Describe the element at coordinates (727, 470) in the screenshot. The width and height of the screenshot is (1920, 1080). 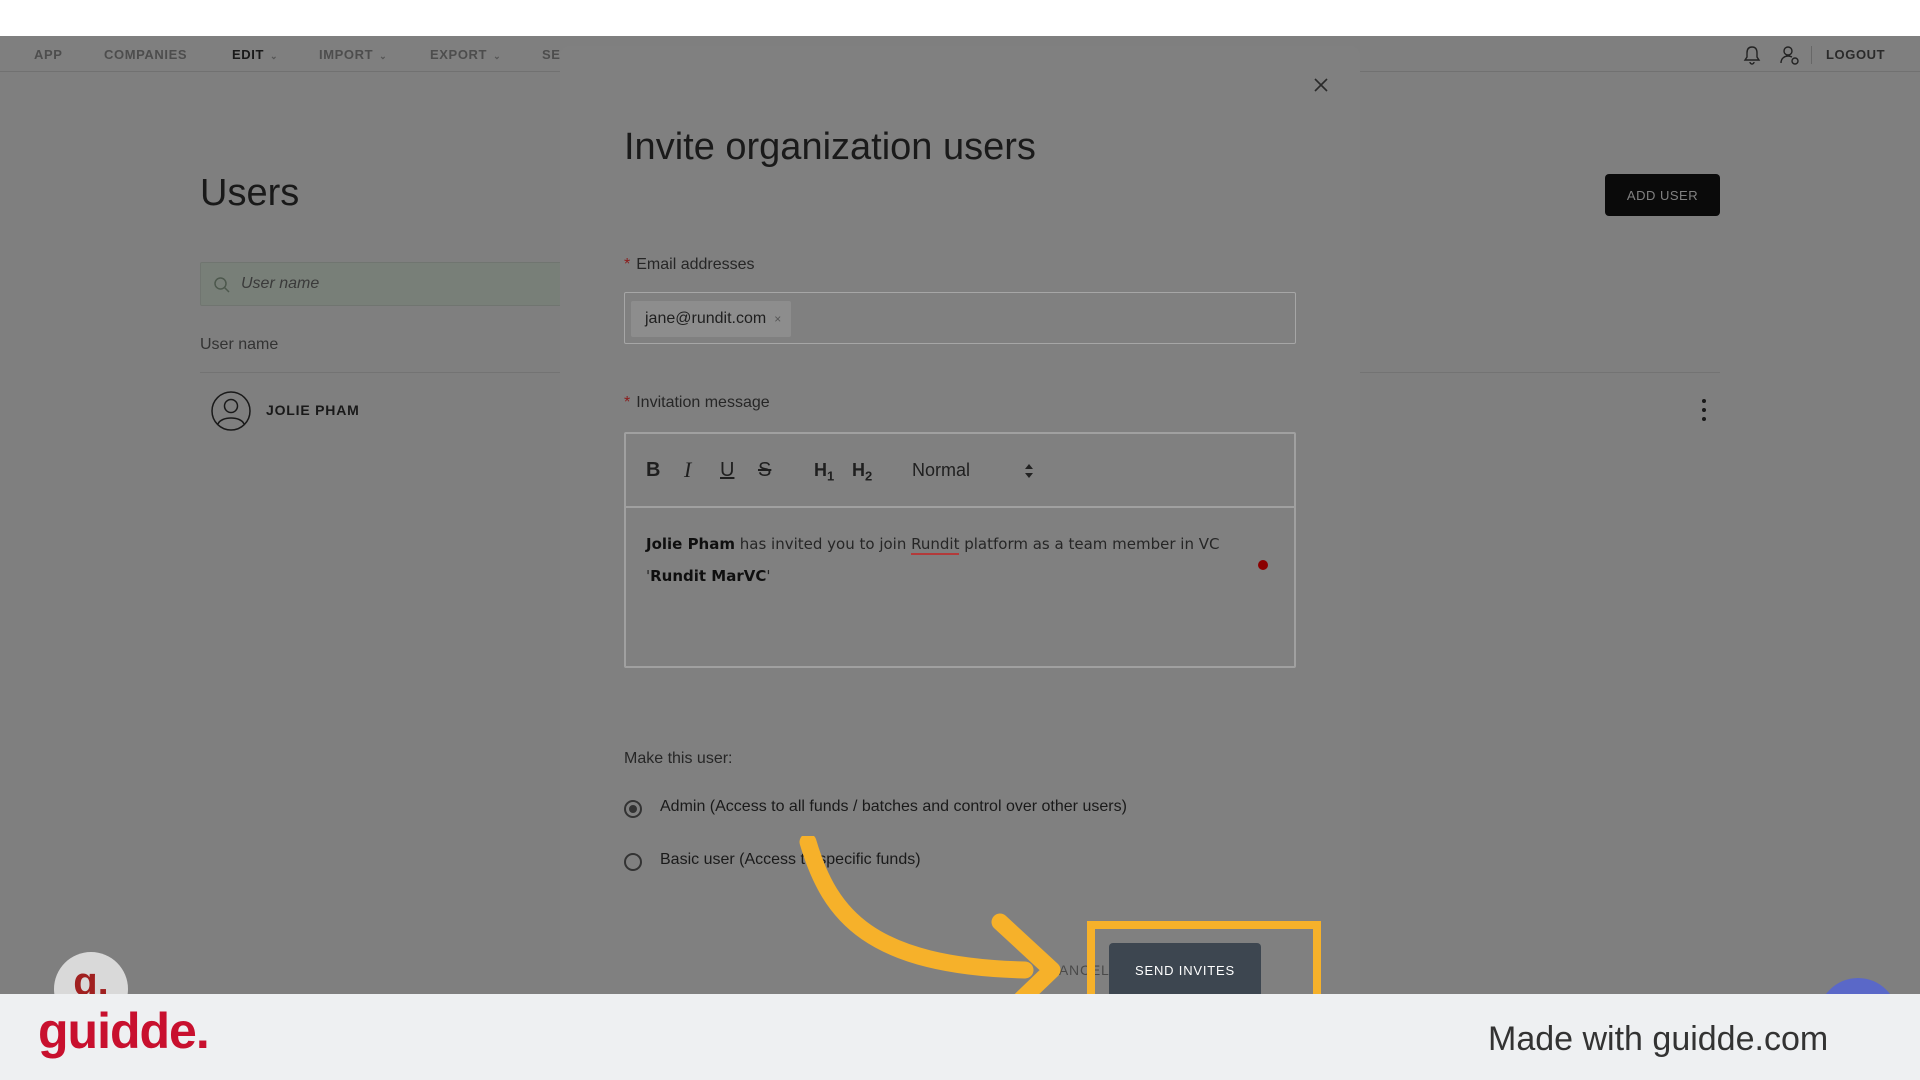
I see `underline-button: U` at that location.